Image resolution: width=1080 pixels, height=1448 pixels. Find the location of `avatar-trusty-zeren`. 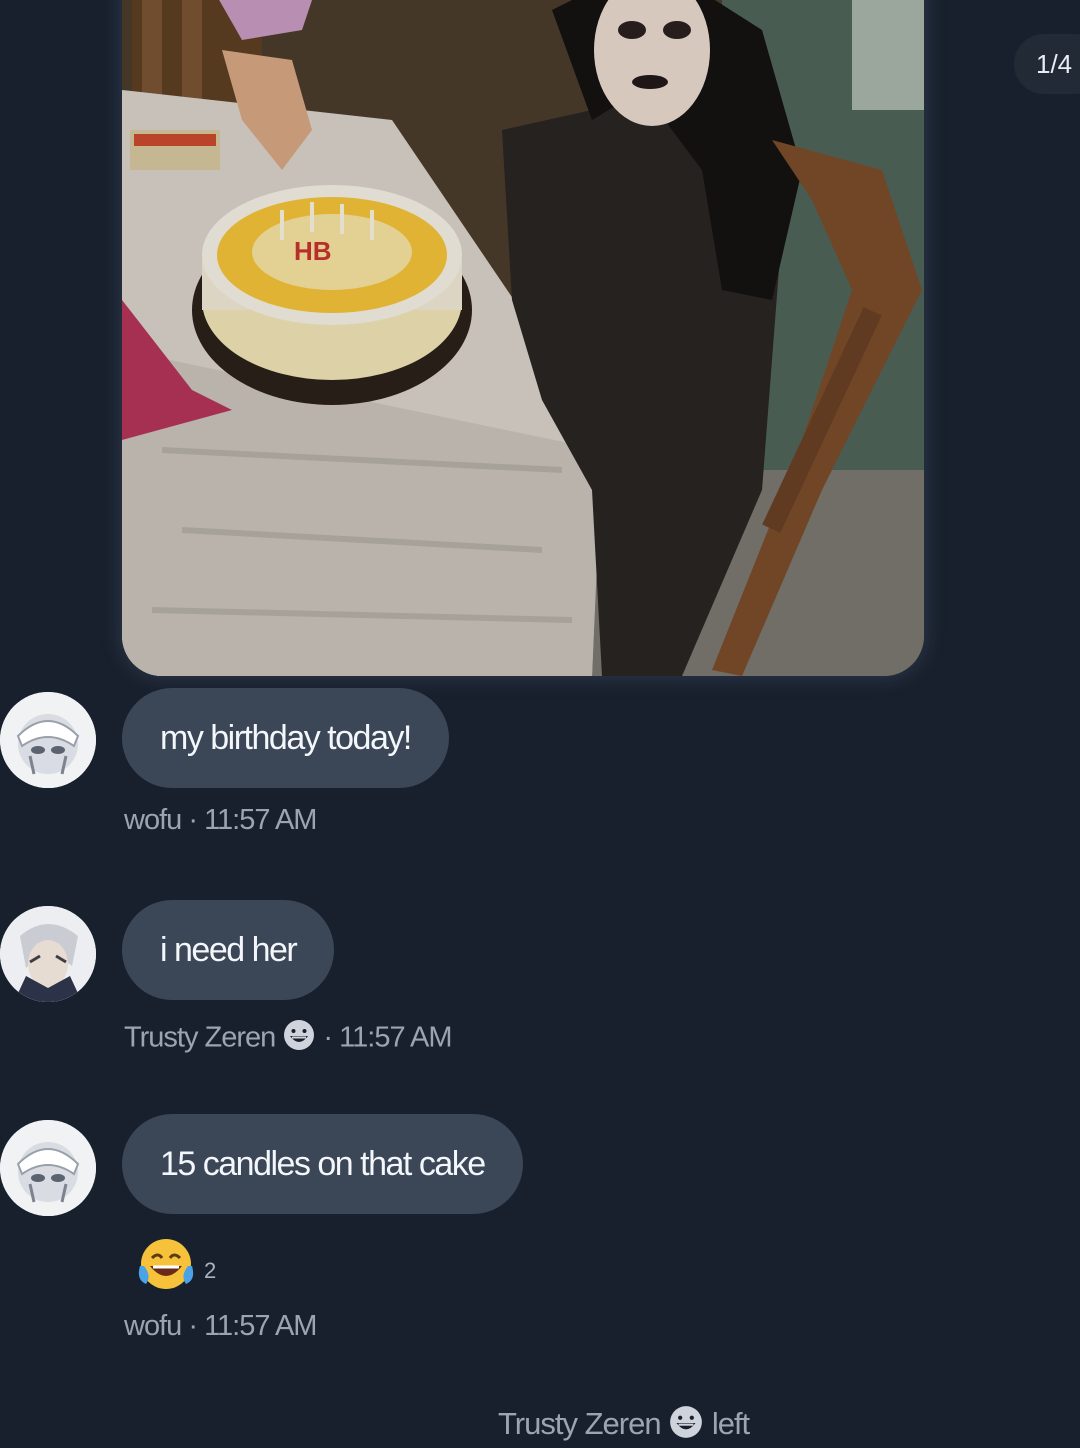

avatar-trusty-zeren is located at coordinates (48, 954).